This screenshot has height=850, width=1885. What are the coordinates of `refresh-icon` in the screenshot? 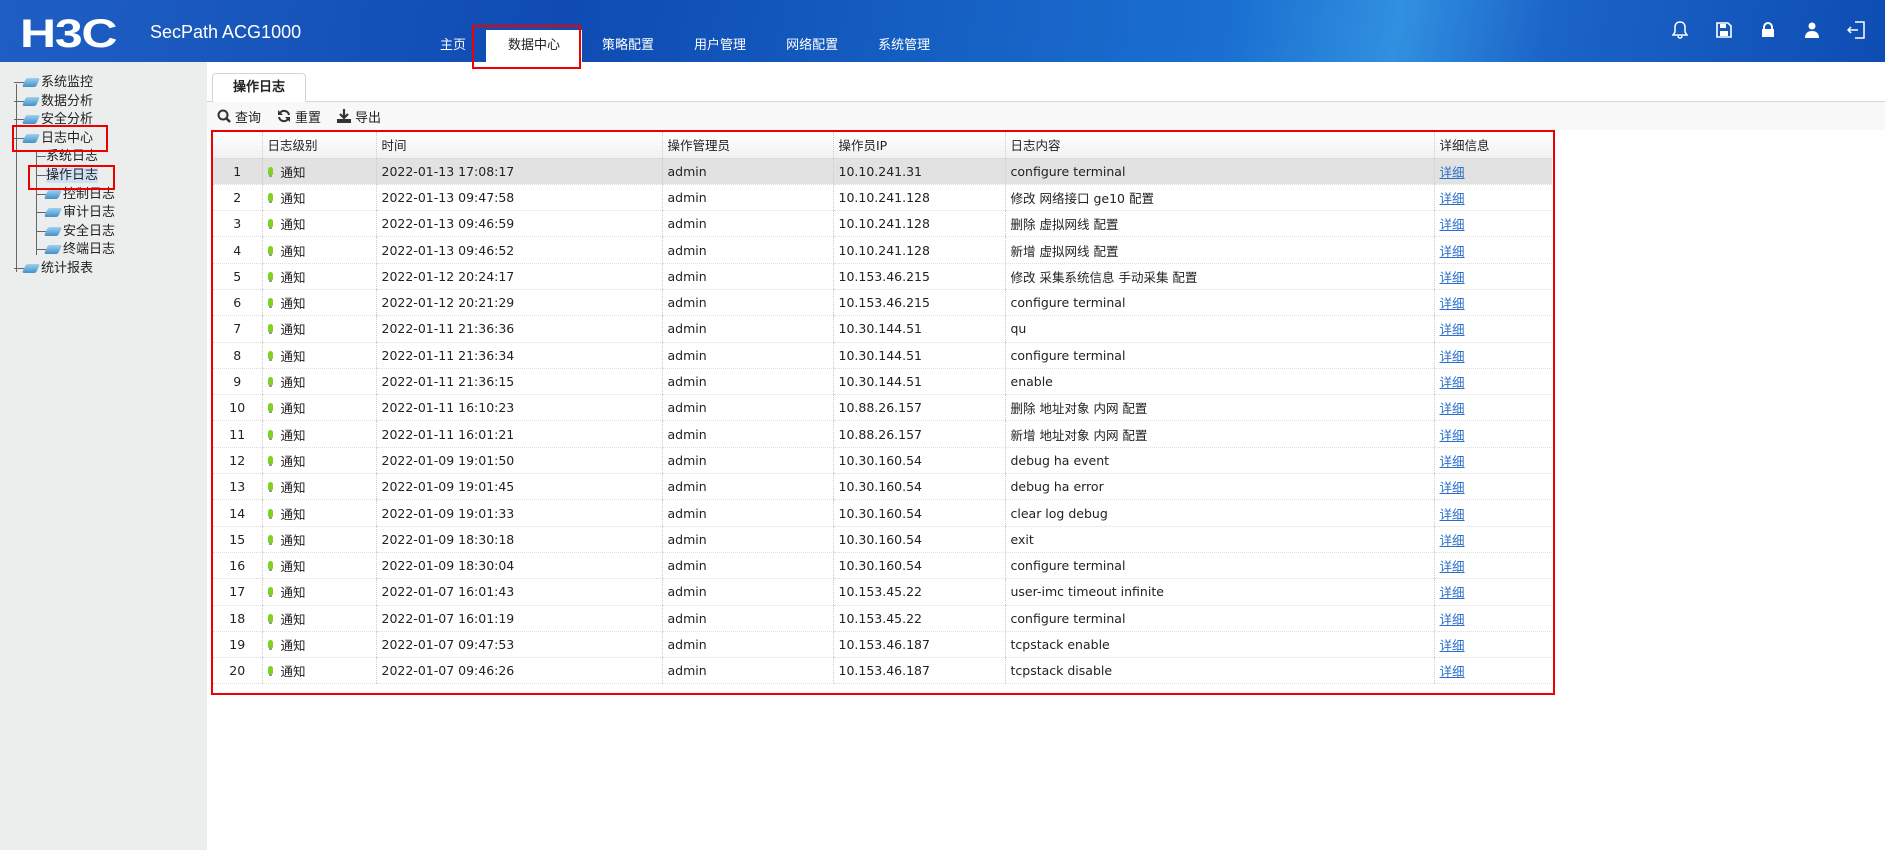 It's located at (284, 116).